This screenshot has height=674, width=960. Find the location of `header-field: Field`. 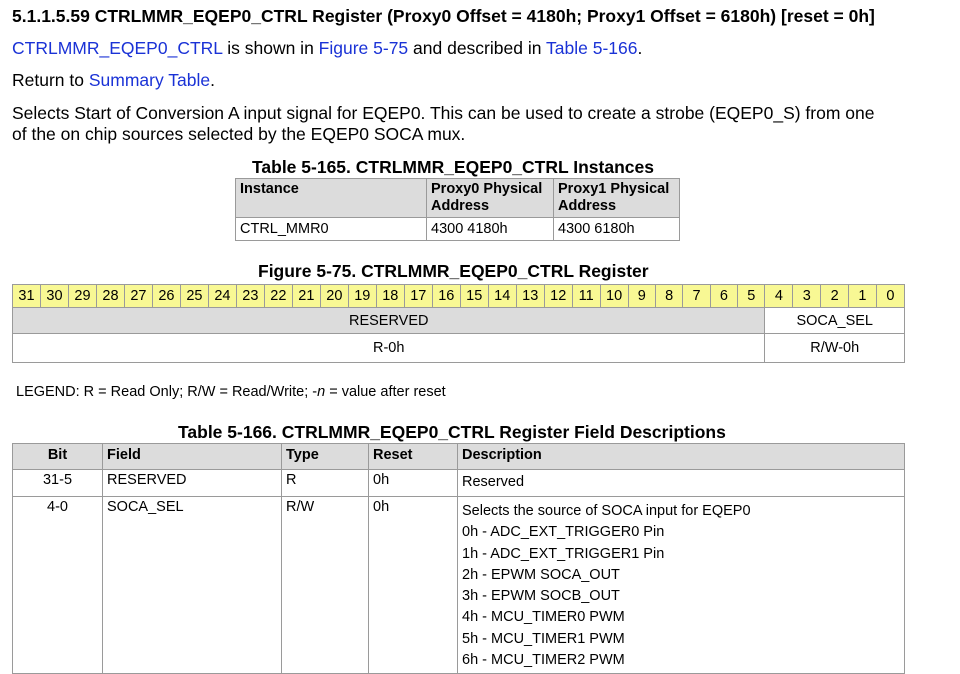

header-field: Field is located at coordinates (192, 456).